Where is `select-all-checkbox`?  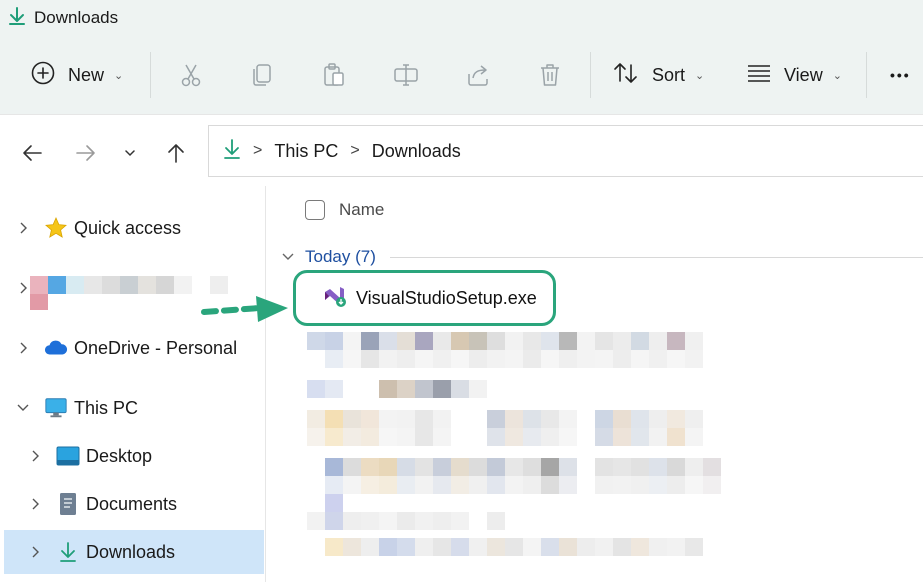
select-all-checkbox is located at coordinates (315, 210).